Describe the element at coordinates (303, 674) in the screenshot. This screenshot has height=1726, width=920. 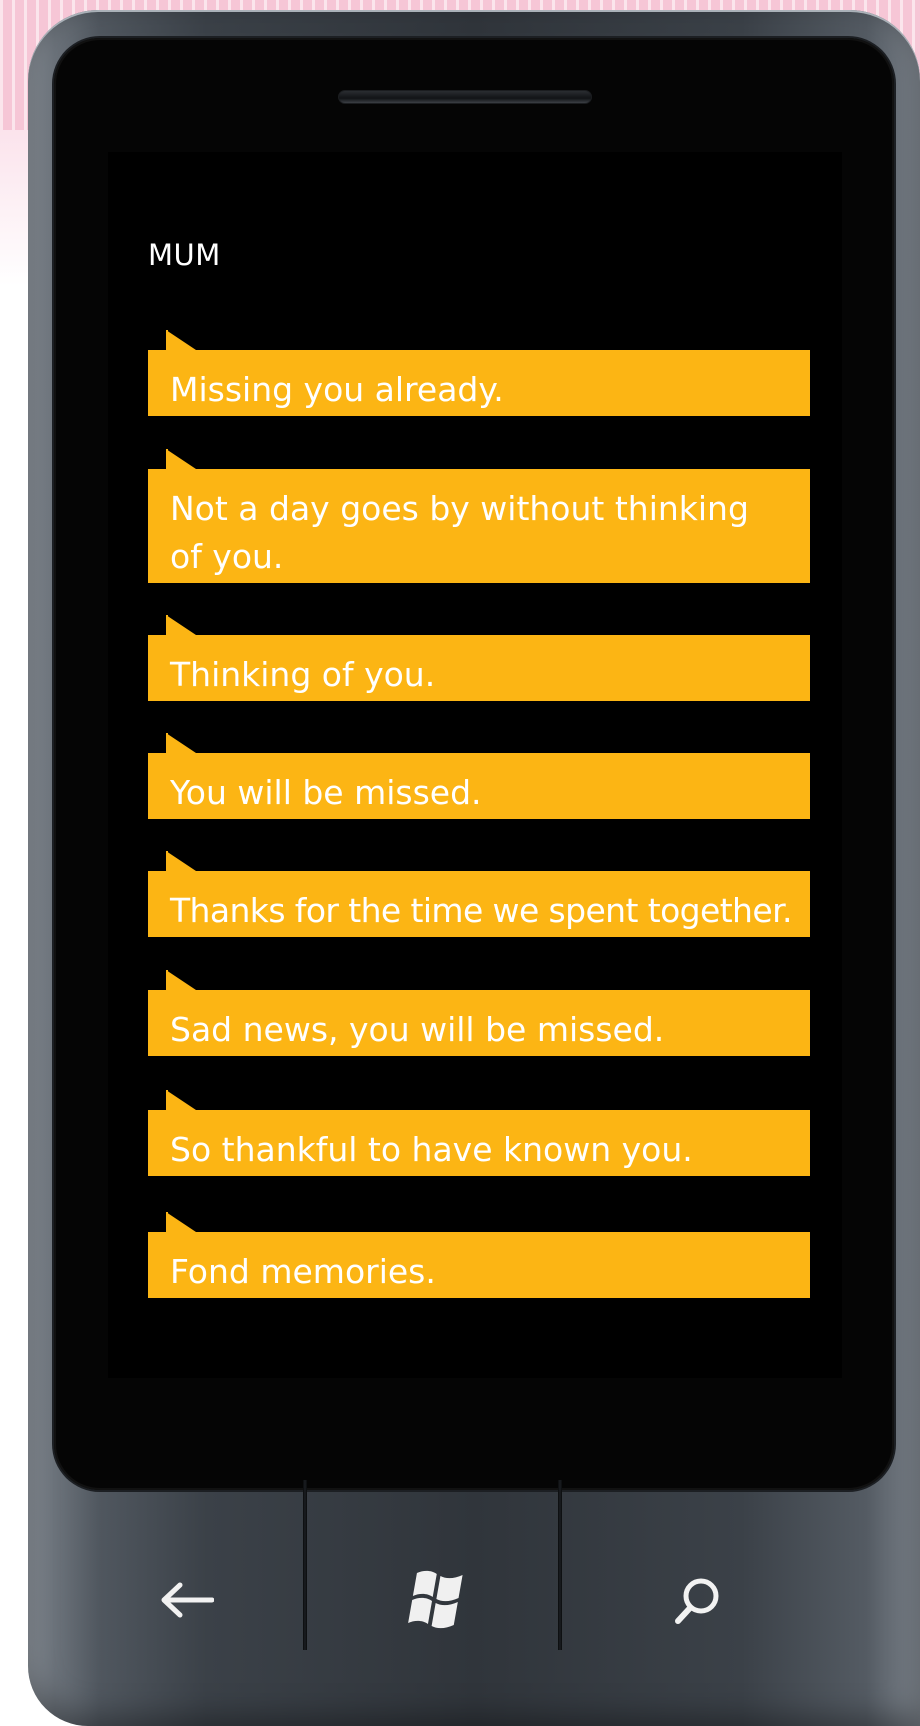
I see `message-text: Thinking of you.` at that location.